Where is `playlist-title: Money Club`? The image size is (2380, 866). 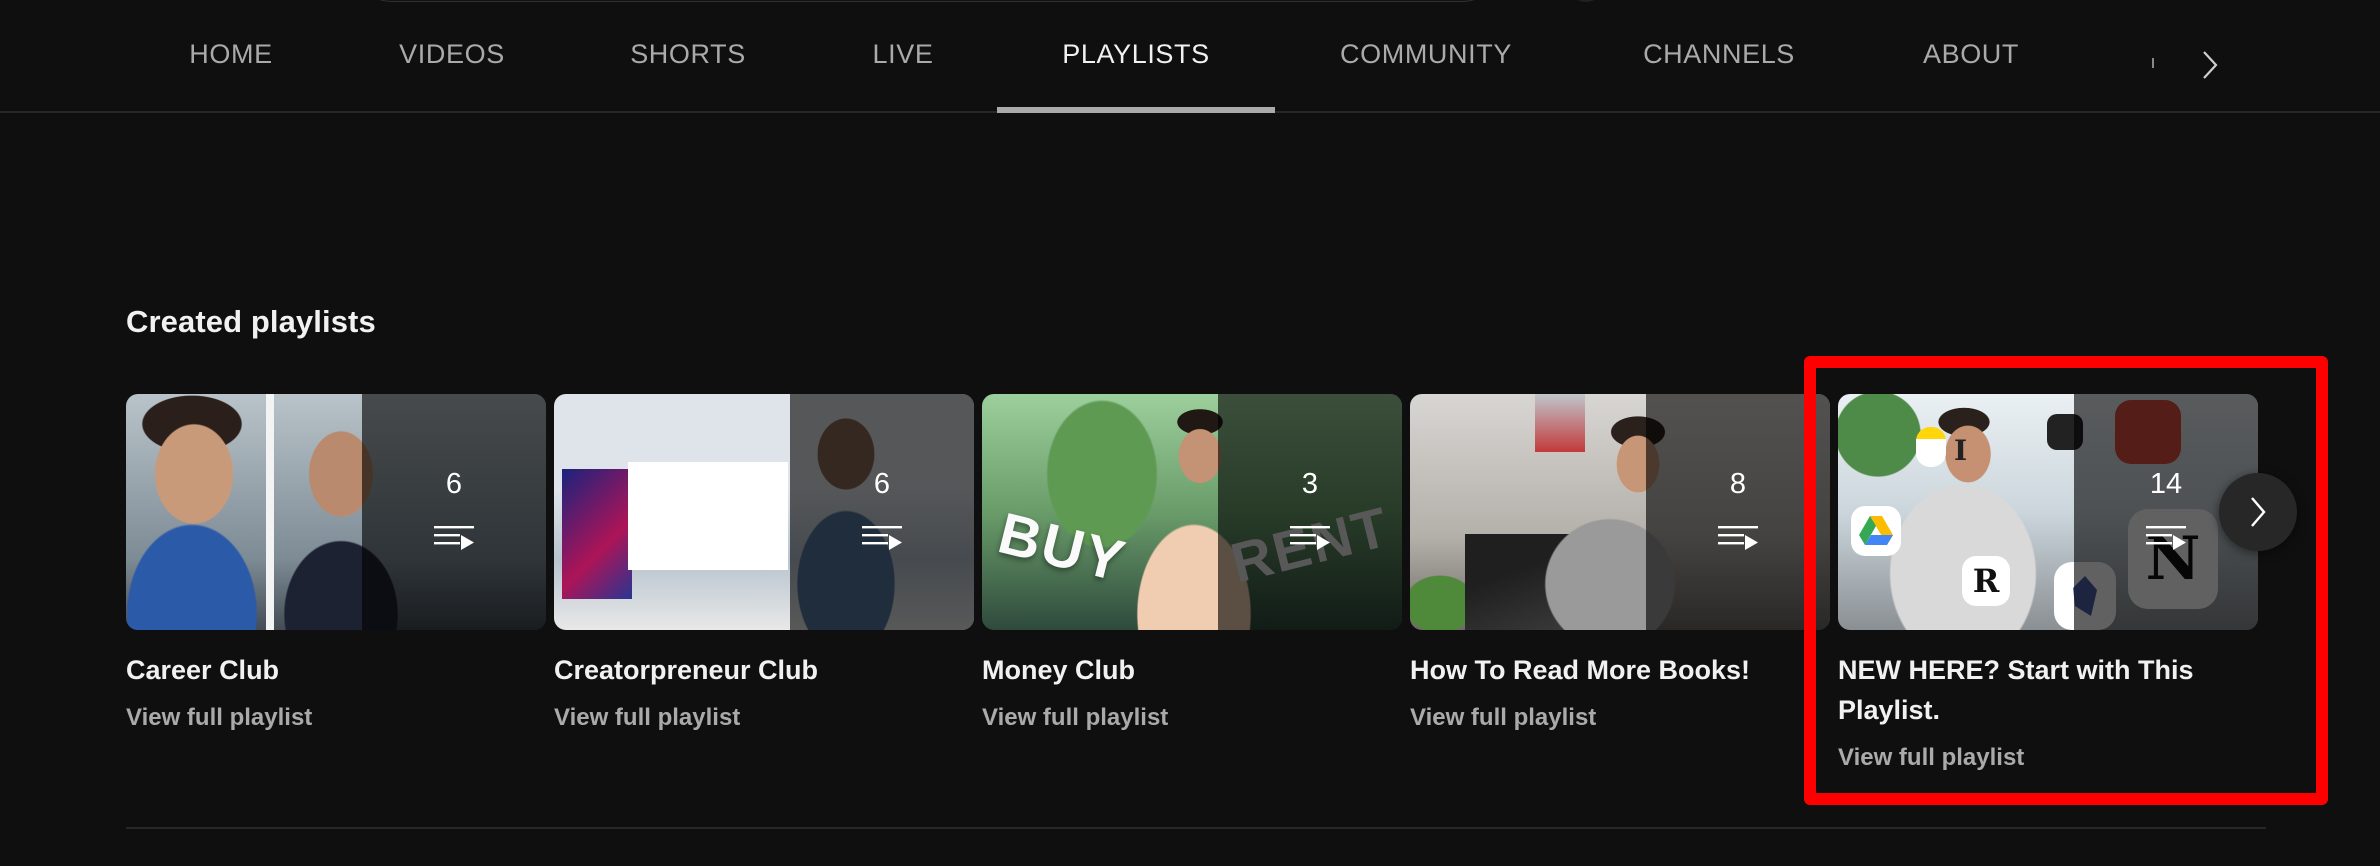
playlist-title: Money Club is located at coordinates (1182, 670).